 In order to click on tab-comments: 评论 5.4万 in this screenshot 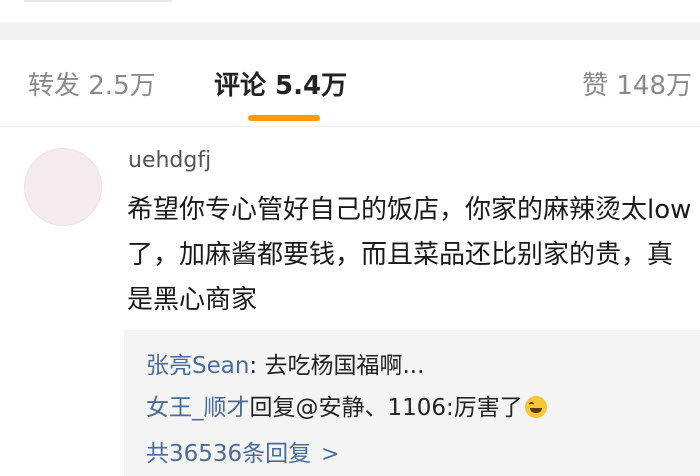, I will do `click(280, 86)`.